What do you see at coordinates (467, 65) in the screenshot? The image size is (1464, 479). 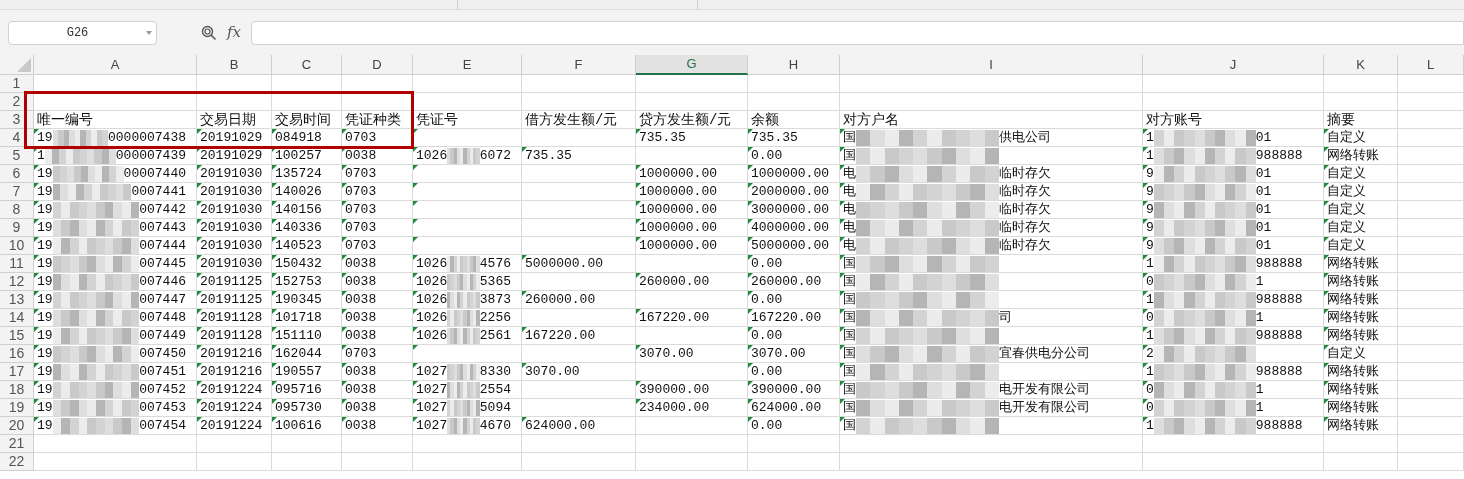 I see `column-header: E` at bounding box center [467, 65].